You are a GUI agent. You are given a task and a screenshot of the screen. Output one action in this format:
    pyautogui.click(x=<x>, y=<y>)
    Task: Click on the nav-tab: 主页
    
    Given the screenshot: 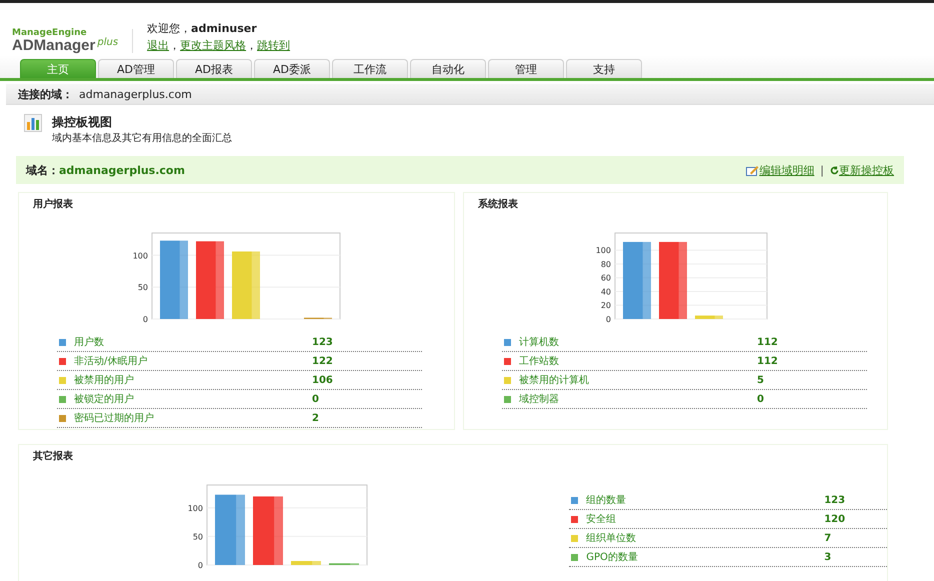 What is the action you would take?
    pyautogui.click(x=58, y=68)
    